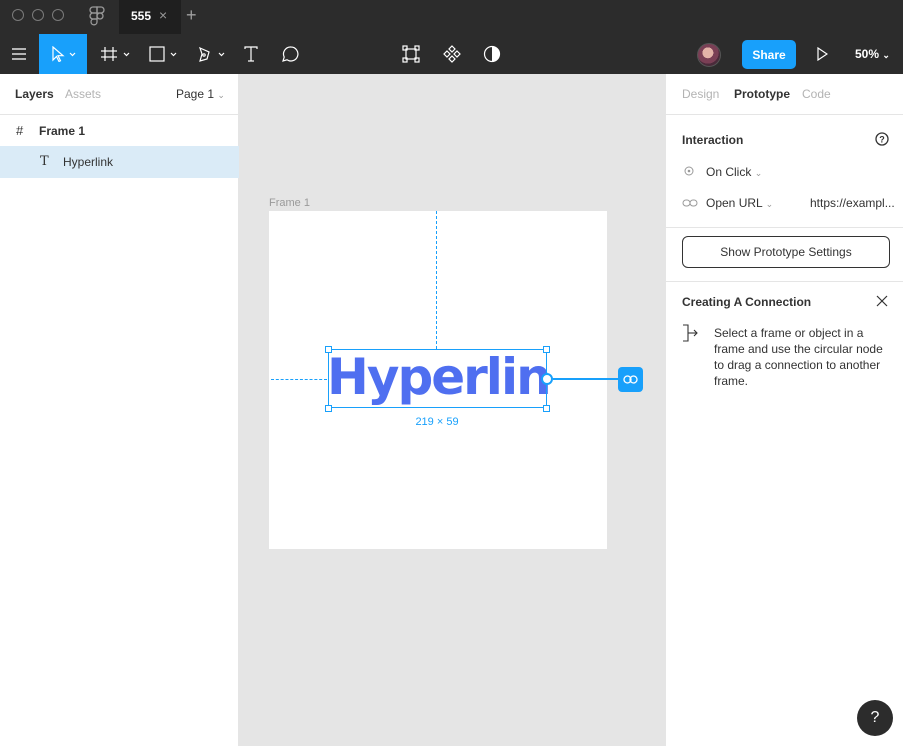  What do you see at coordinates (547, 379) in the screenshot?
I see `connection-node` at bounding box center [547, 379].